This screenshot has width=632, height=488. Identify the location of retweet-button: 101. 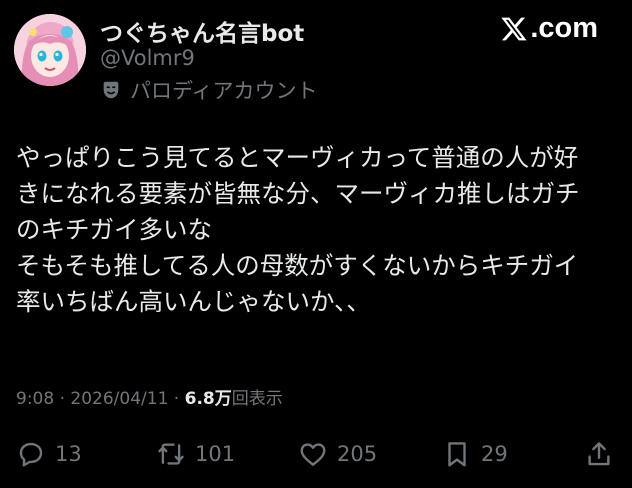
(195, 454).